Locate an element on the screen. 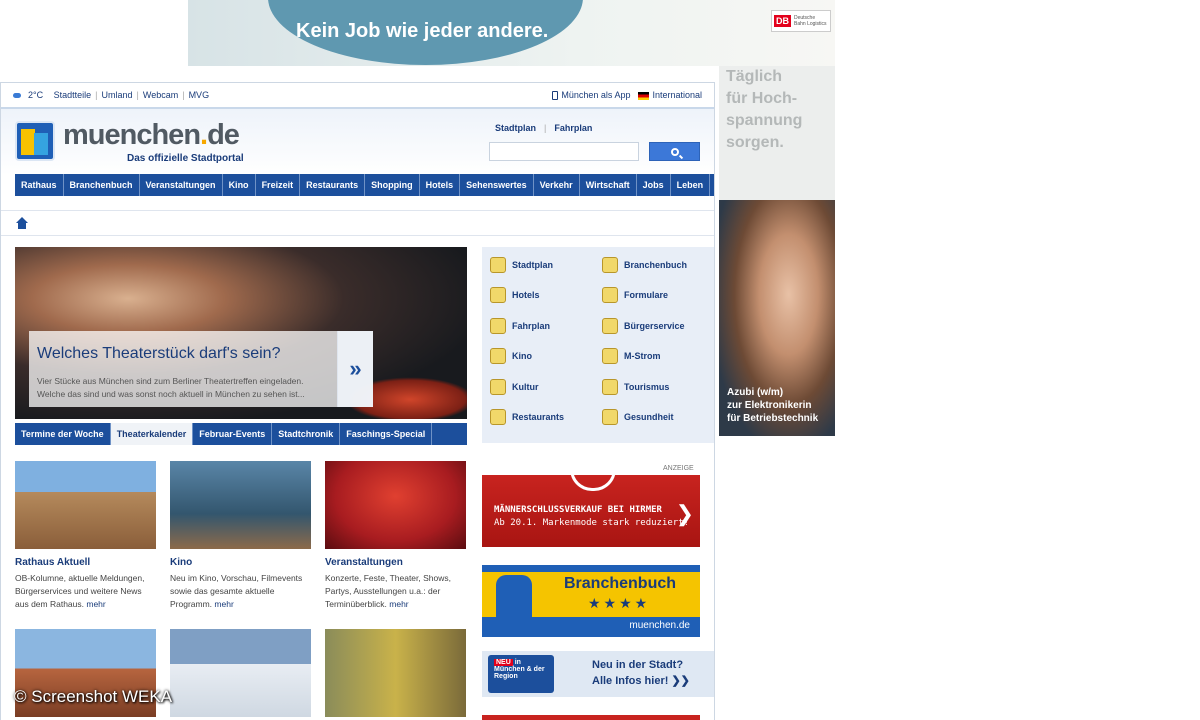  hero-title: Welches Theaterstück darf's sein? is located at coordinates (158, 354).